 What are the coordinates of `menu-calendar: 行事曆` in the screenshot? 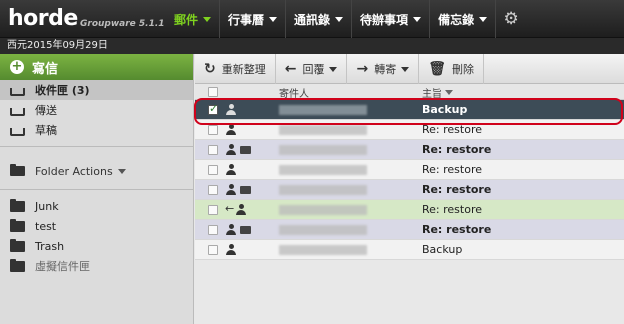 It's located at (253, 19).